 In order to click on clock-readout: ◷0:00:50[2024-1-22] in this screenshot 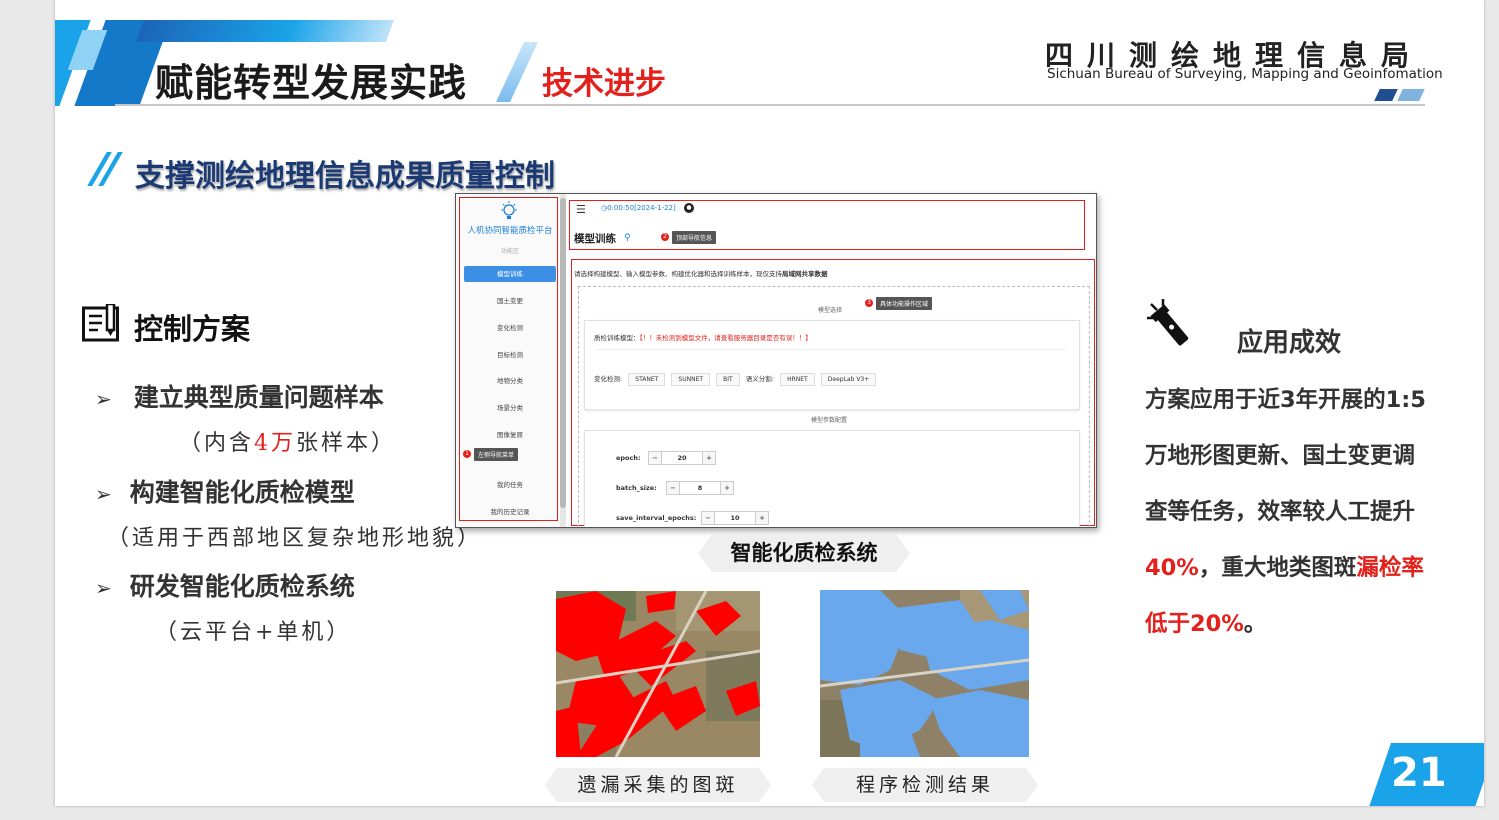, I will do `click(638, 208)`.